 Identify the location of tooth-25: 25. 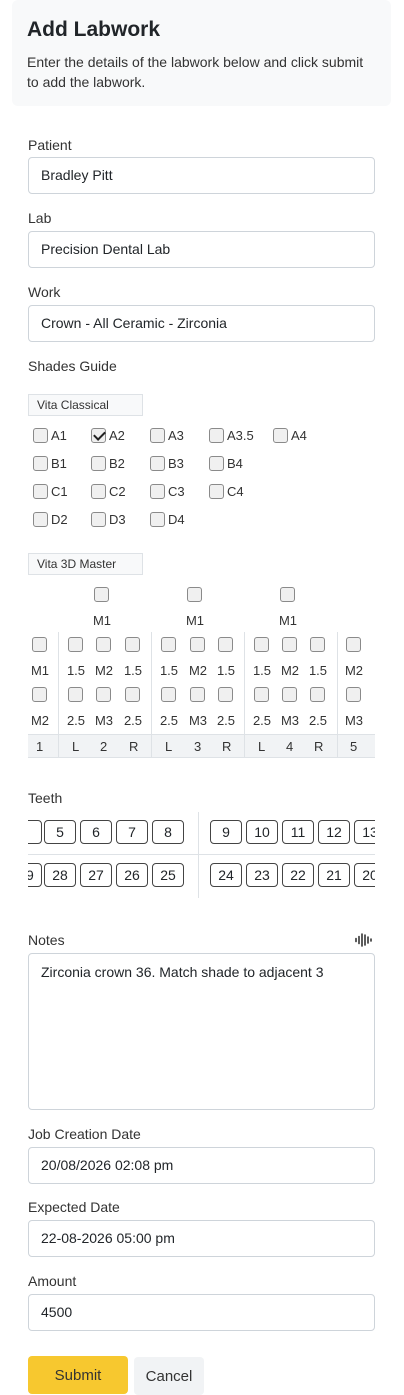
(168, 875).